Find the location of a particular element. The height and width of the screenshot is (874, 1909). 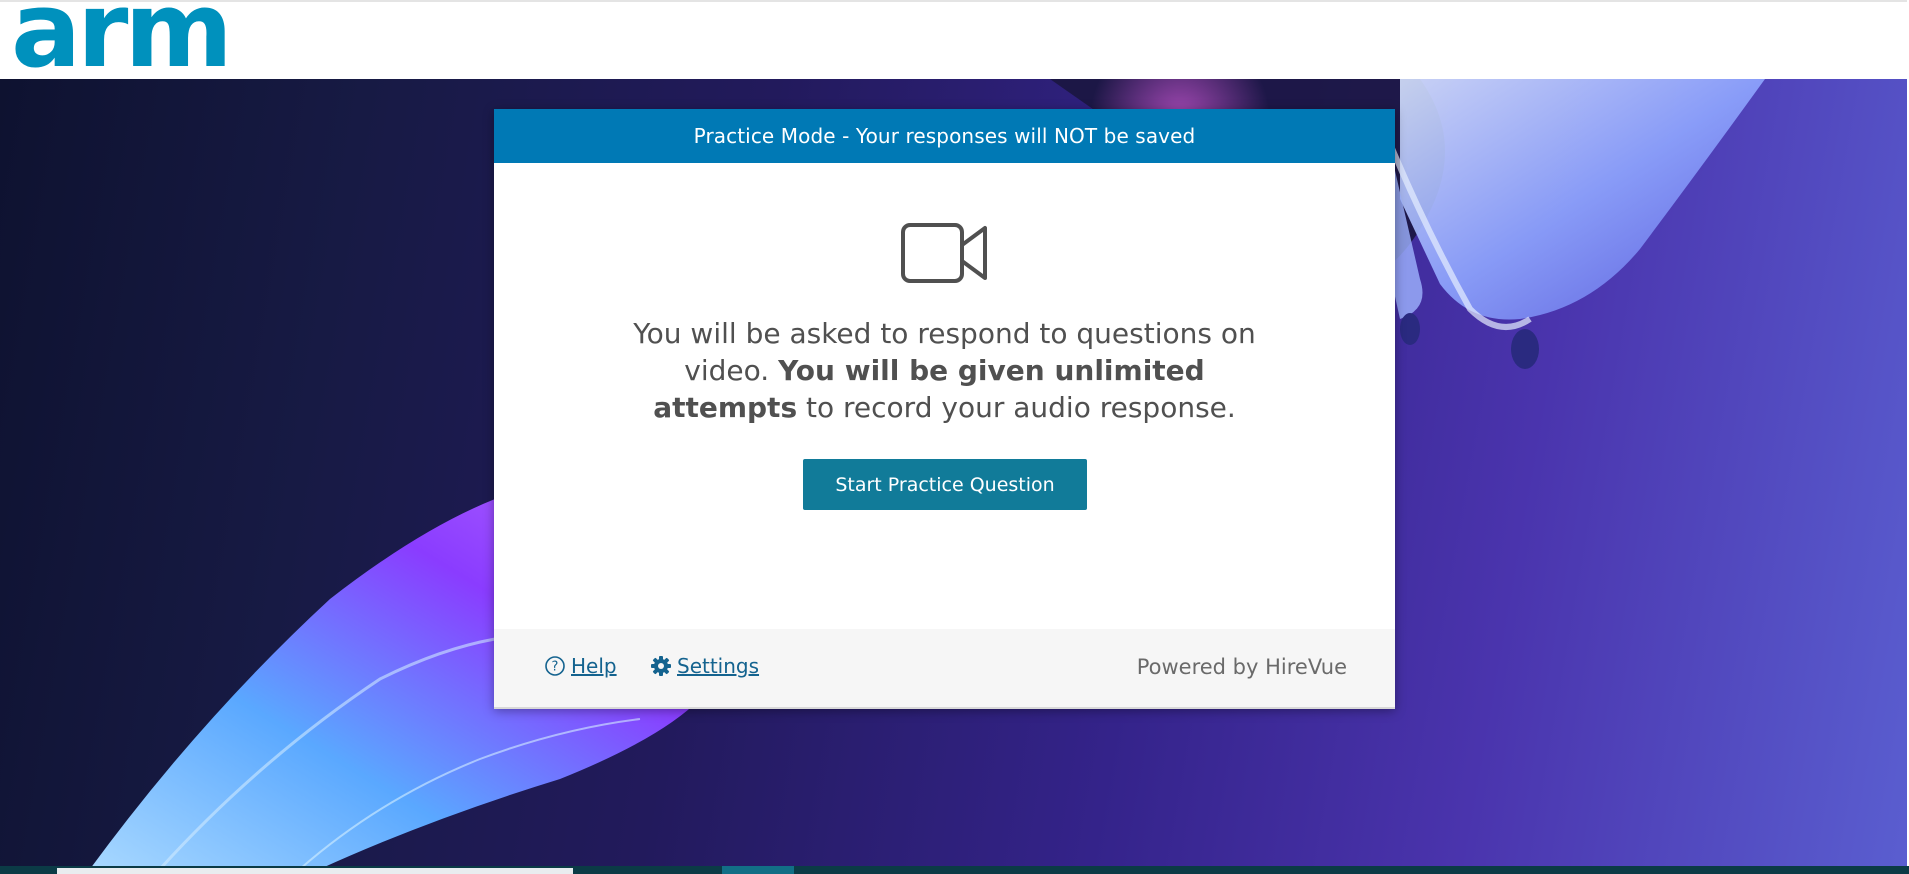

taskbar-strip is located at coordinates (954, 870).